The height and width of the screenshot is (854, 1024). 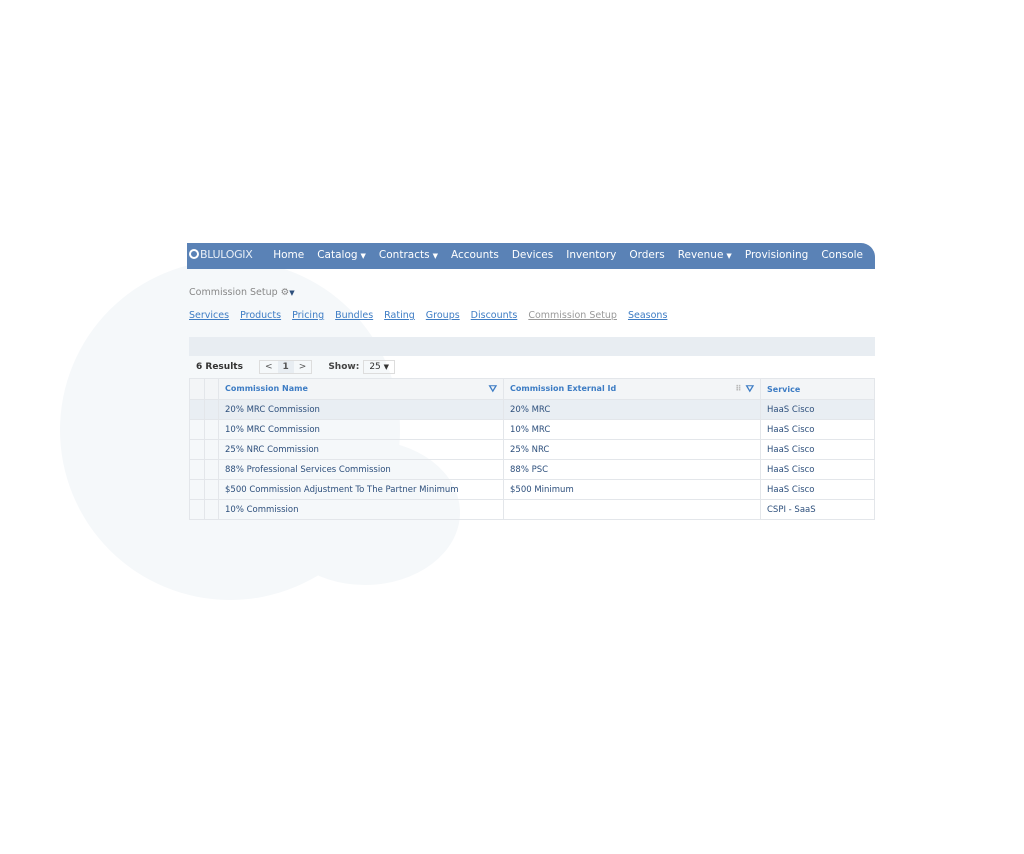 I want to click on nav-label: Home, so click(x=289, y=255).